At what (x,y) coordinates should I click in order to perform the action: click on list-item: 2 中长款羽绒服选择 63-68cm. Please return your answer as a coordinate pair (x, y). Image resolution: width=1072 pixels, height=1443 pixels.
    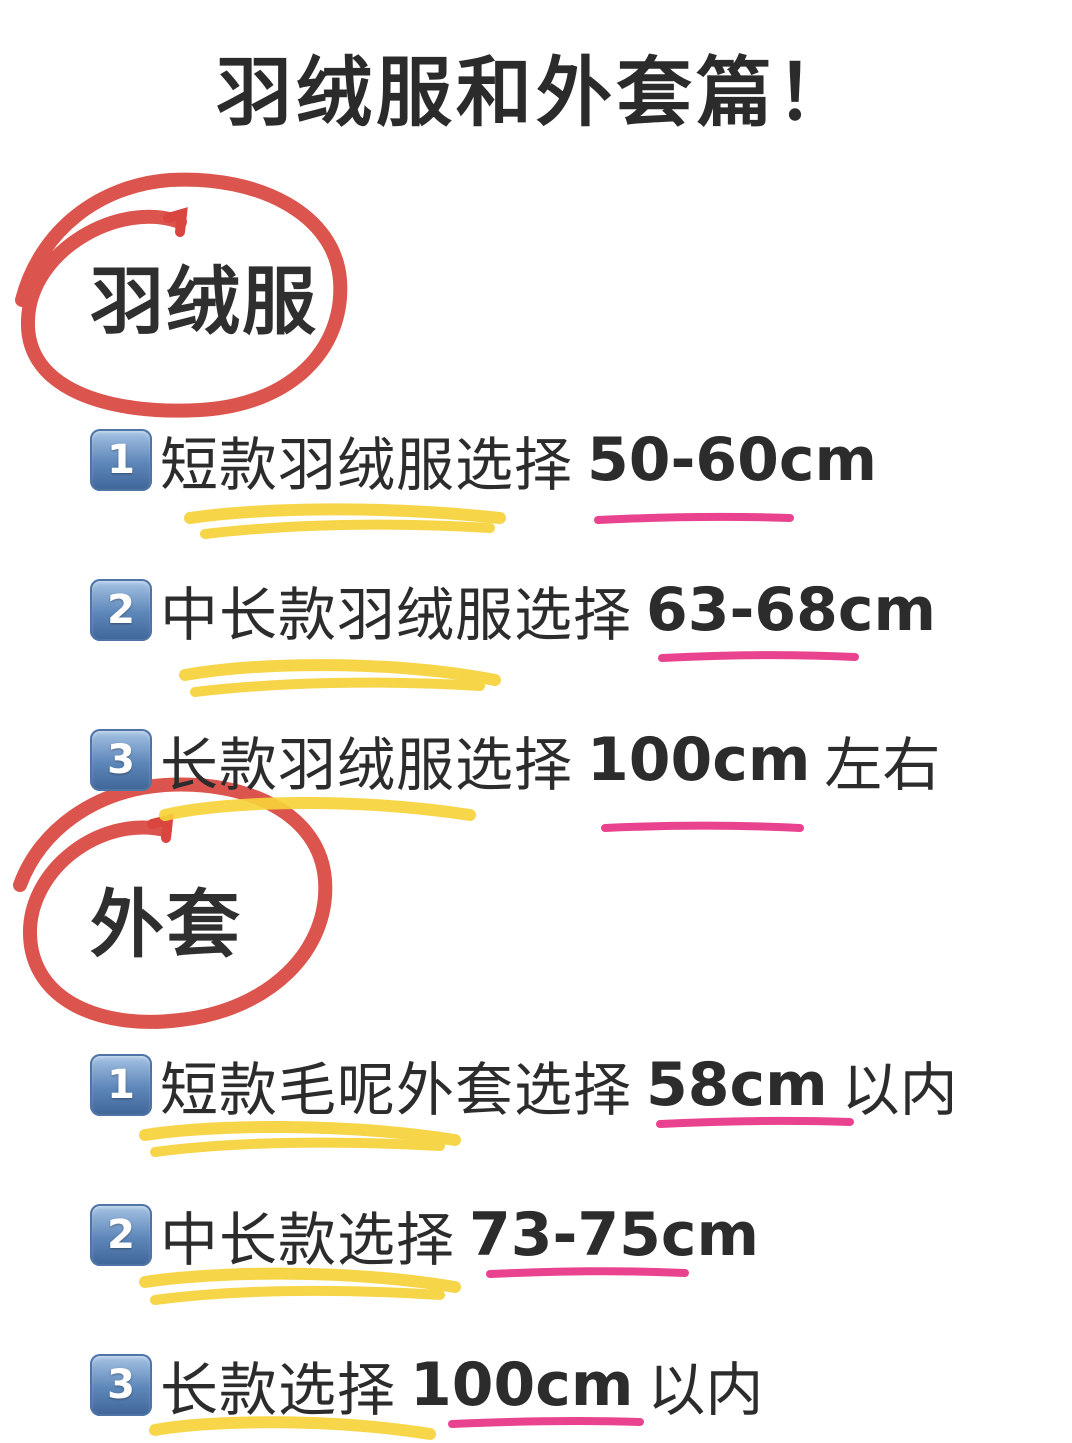
    Looking at the image, I should click on (520, 612).